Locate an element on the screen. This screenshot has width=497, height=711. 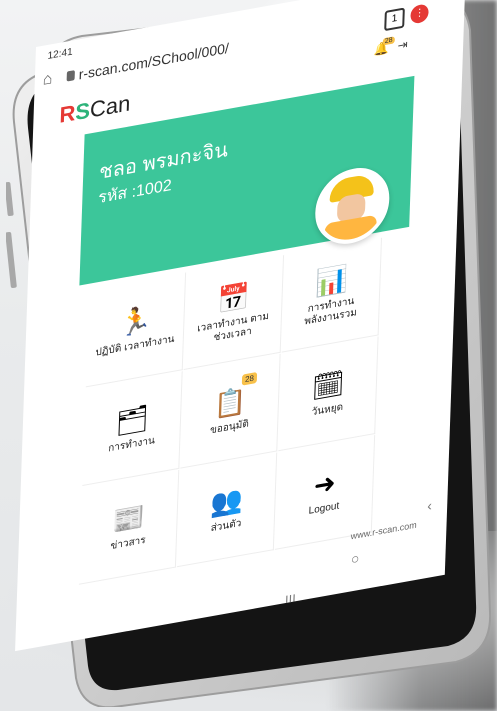
tile-approval: 28 📋 ขออนุมัติ is located at coordinates (230, 411).